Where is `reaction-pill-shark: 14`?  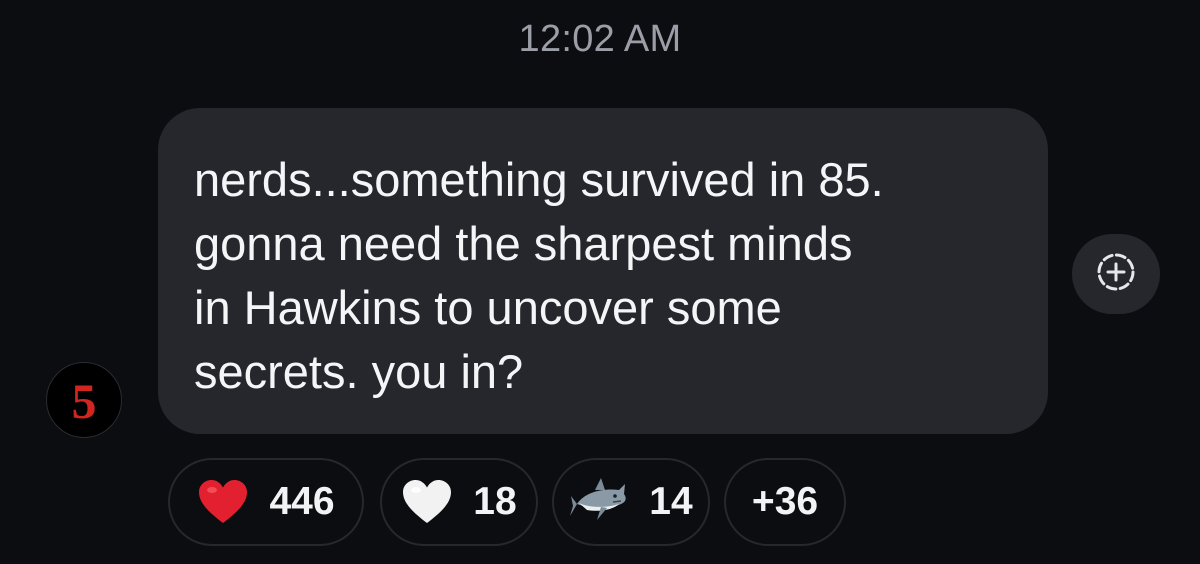
reaction-pill-shark: 14 is located at coordinates (631, 502).